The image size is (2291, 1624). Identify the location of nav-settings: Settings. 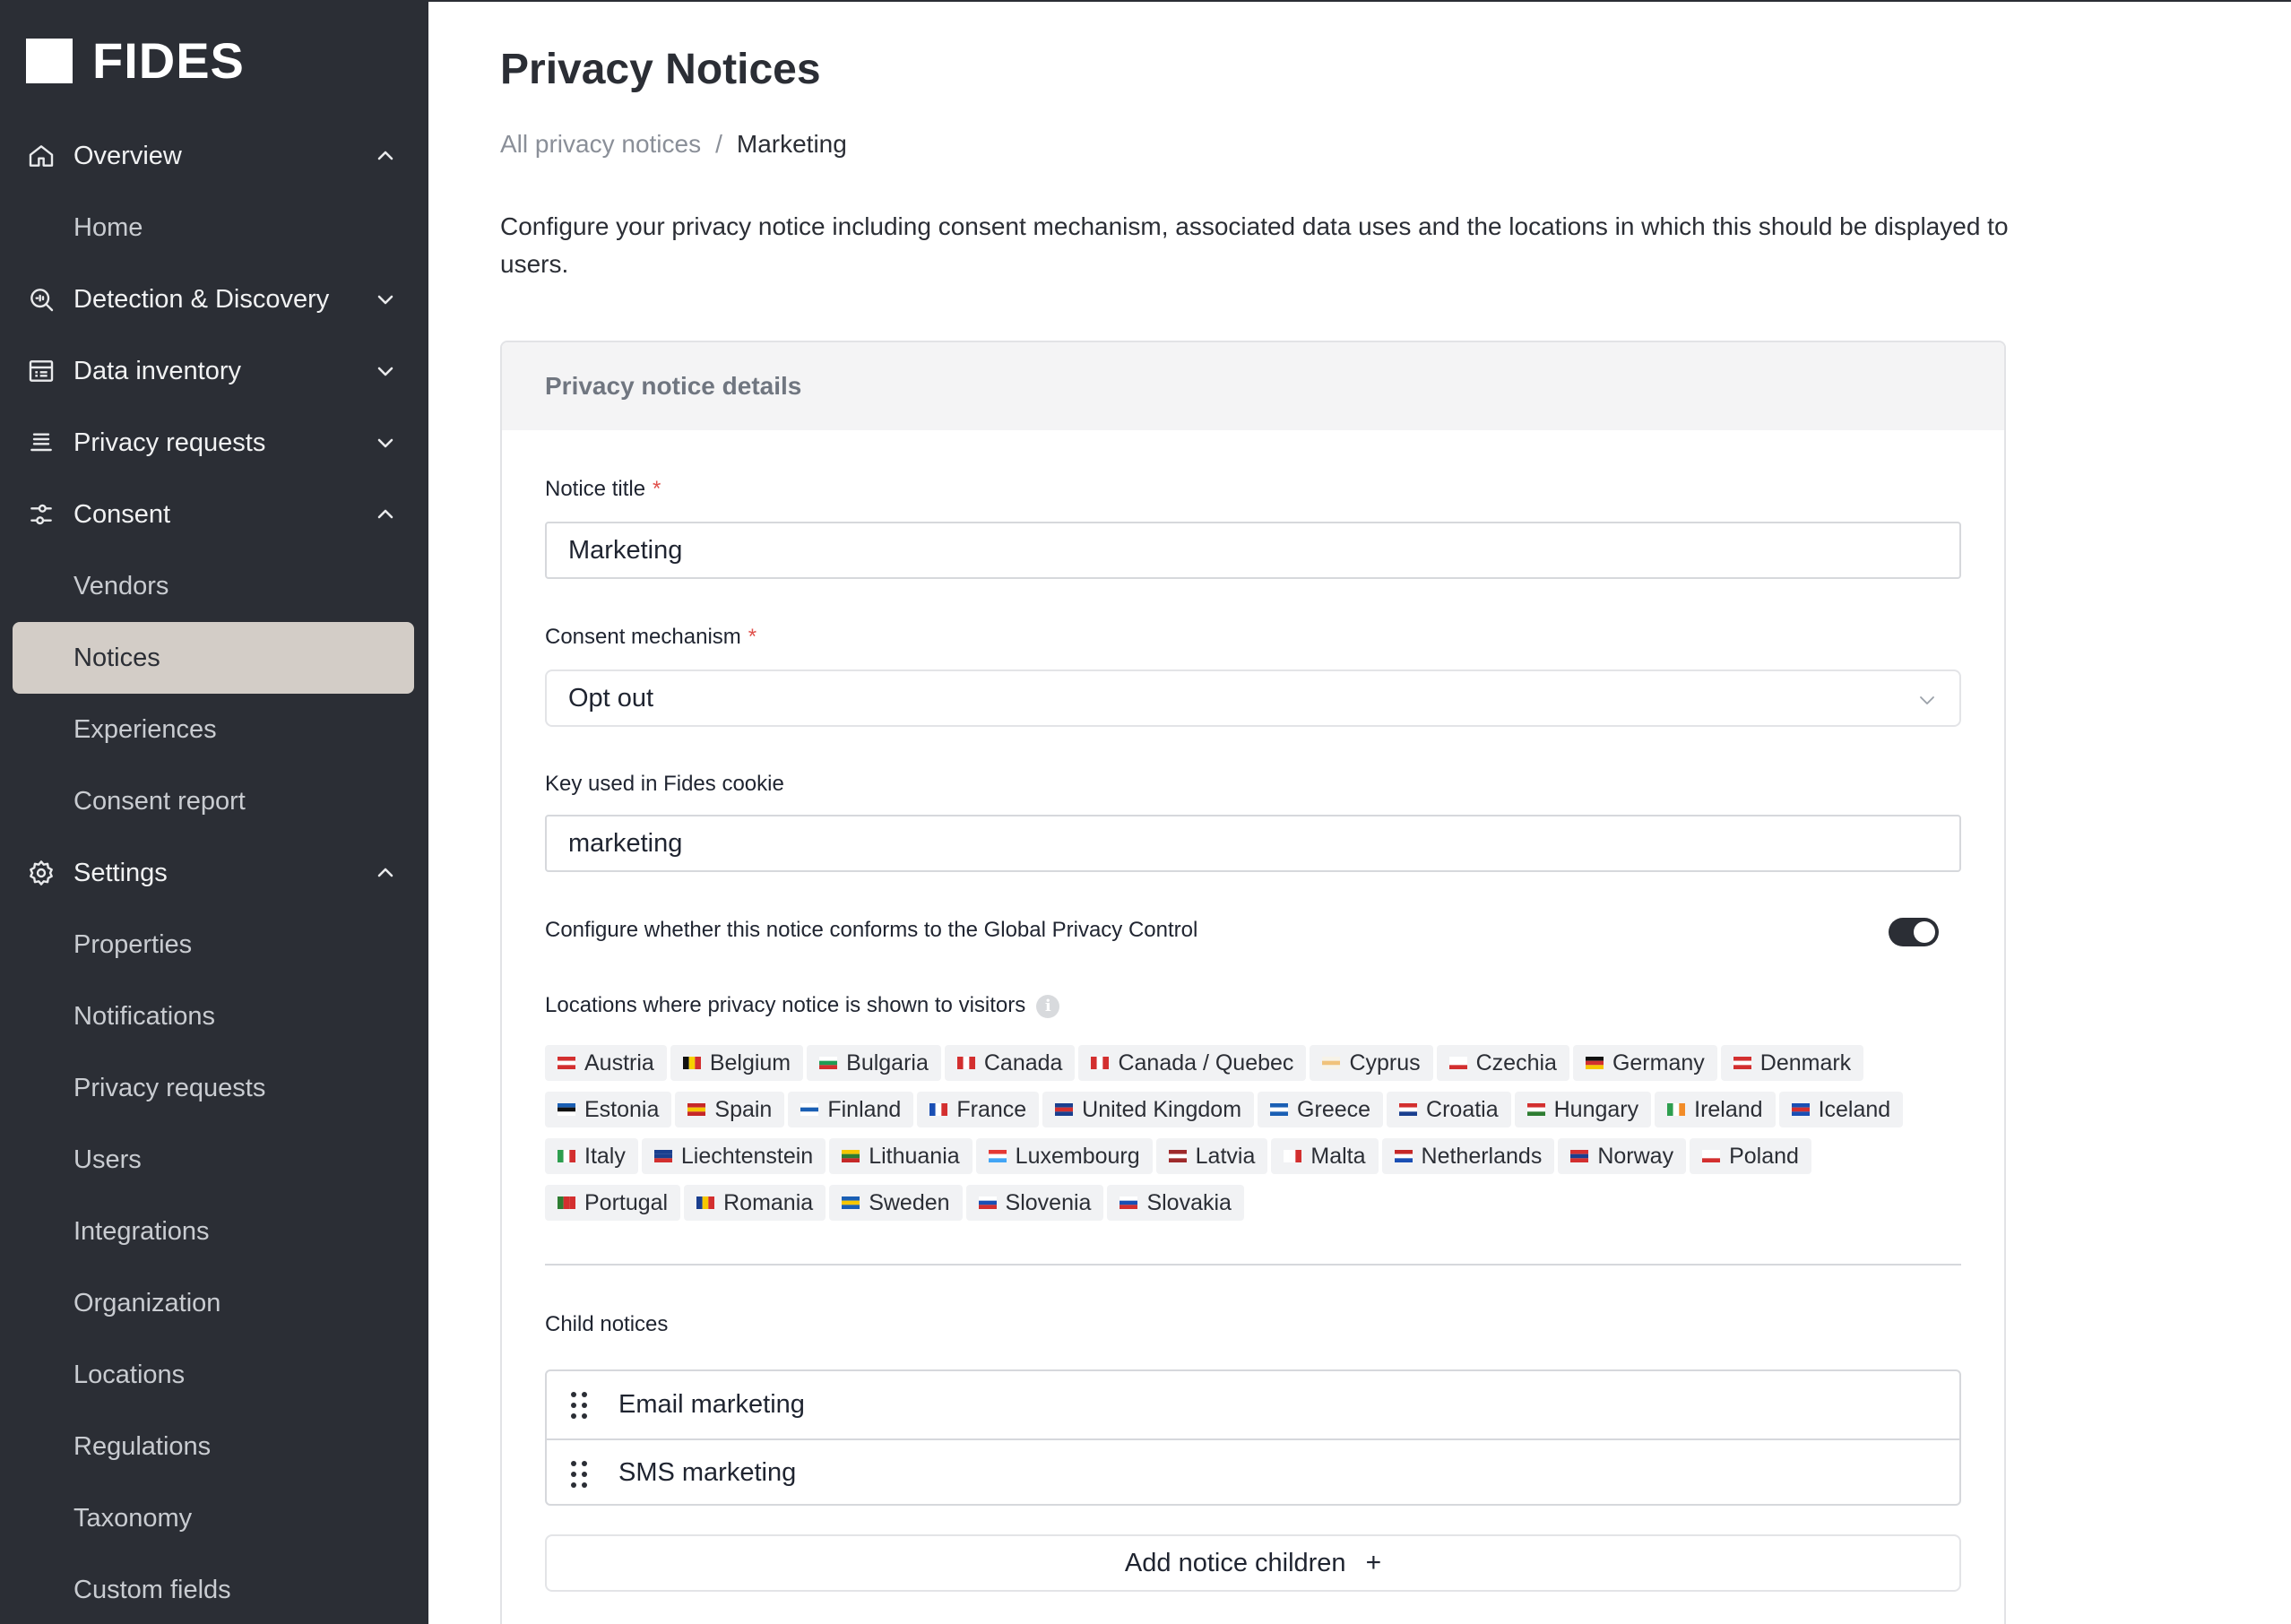
(214, 873).